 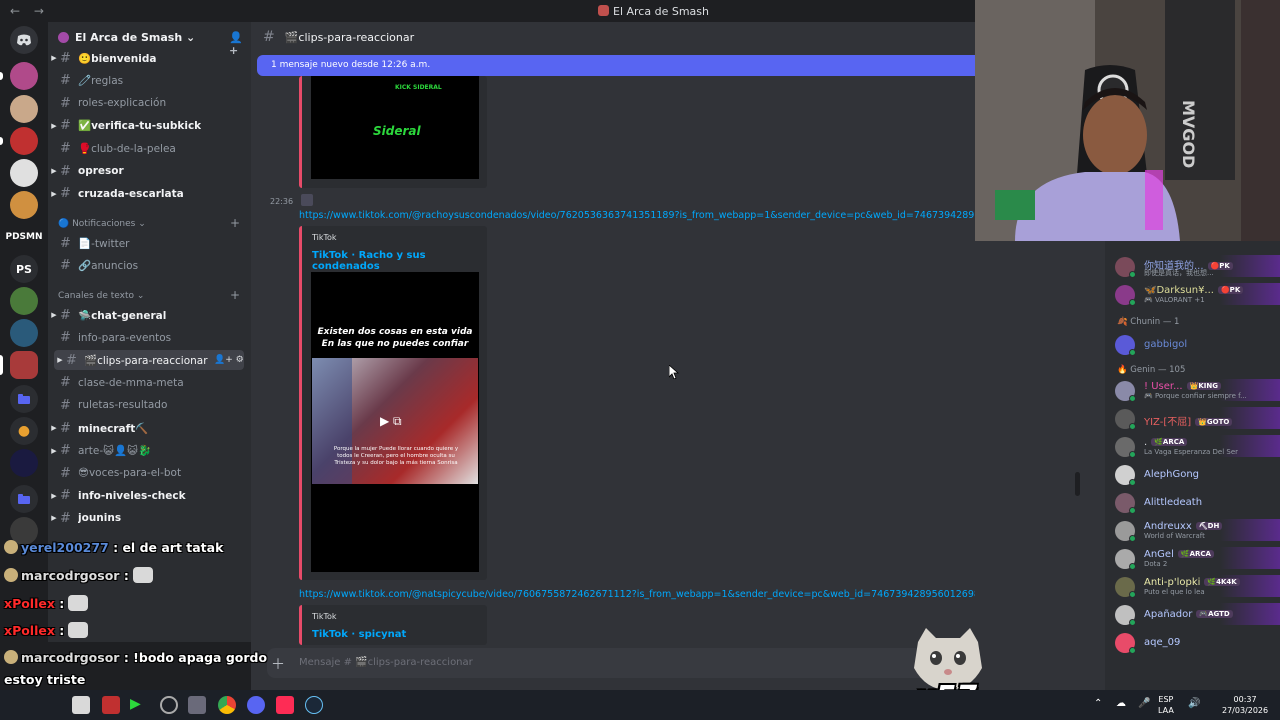 What do you see at coordinates (148, 338) in the screenshot?
I see `channel-item: # info-para-eventos` at bounding box center [148, 338].